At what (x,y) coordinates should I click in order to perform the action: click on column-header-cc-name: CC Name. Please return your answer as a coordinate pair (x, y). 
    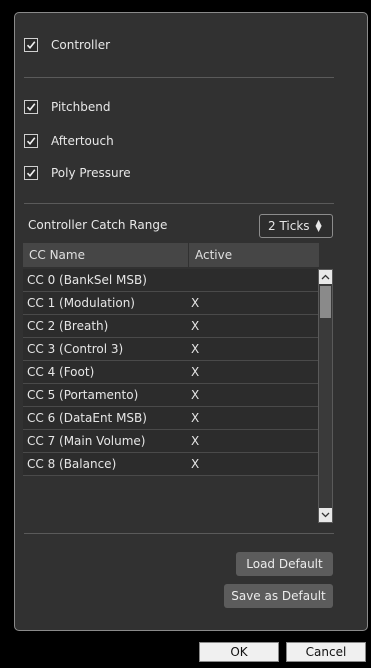
    Looking at the image, I should click on (106, 255).